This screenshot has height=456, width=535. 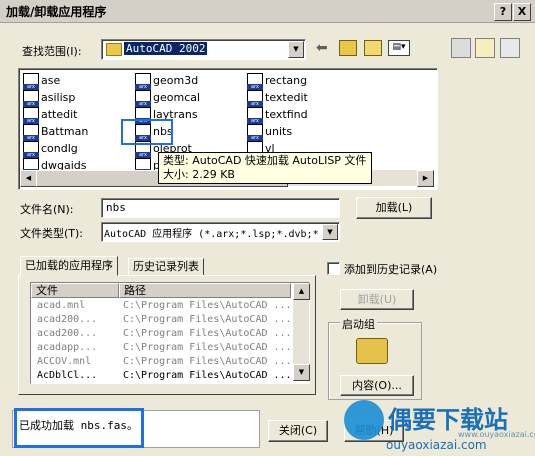 I want to click on file-tooltip: 类型: AutoCAD 快速加载 AutoLISP 文件 大小: 2.29 KB, so click(x=265, y=168).